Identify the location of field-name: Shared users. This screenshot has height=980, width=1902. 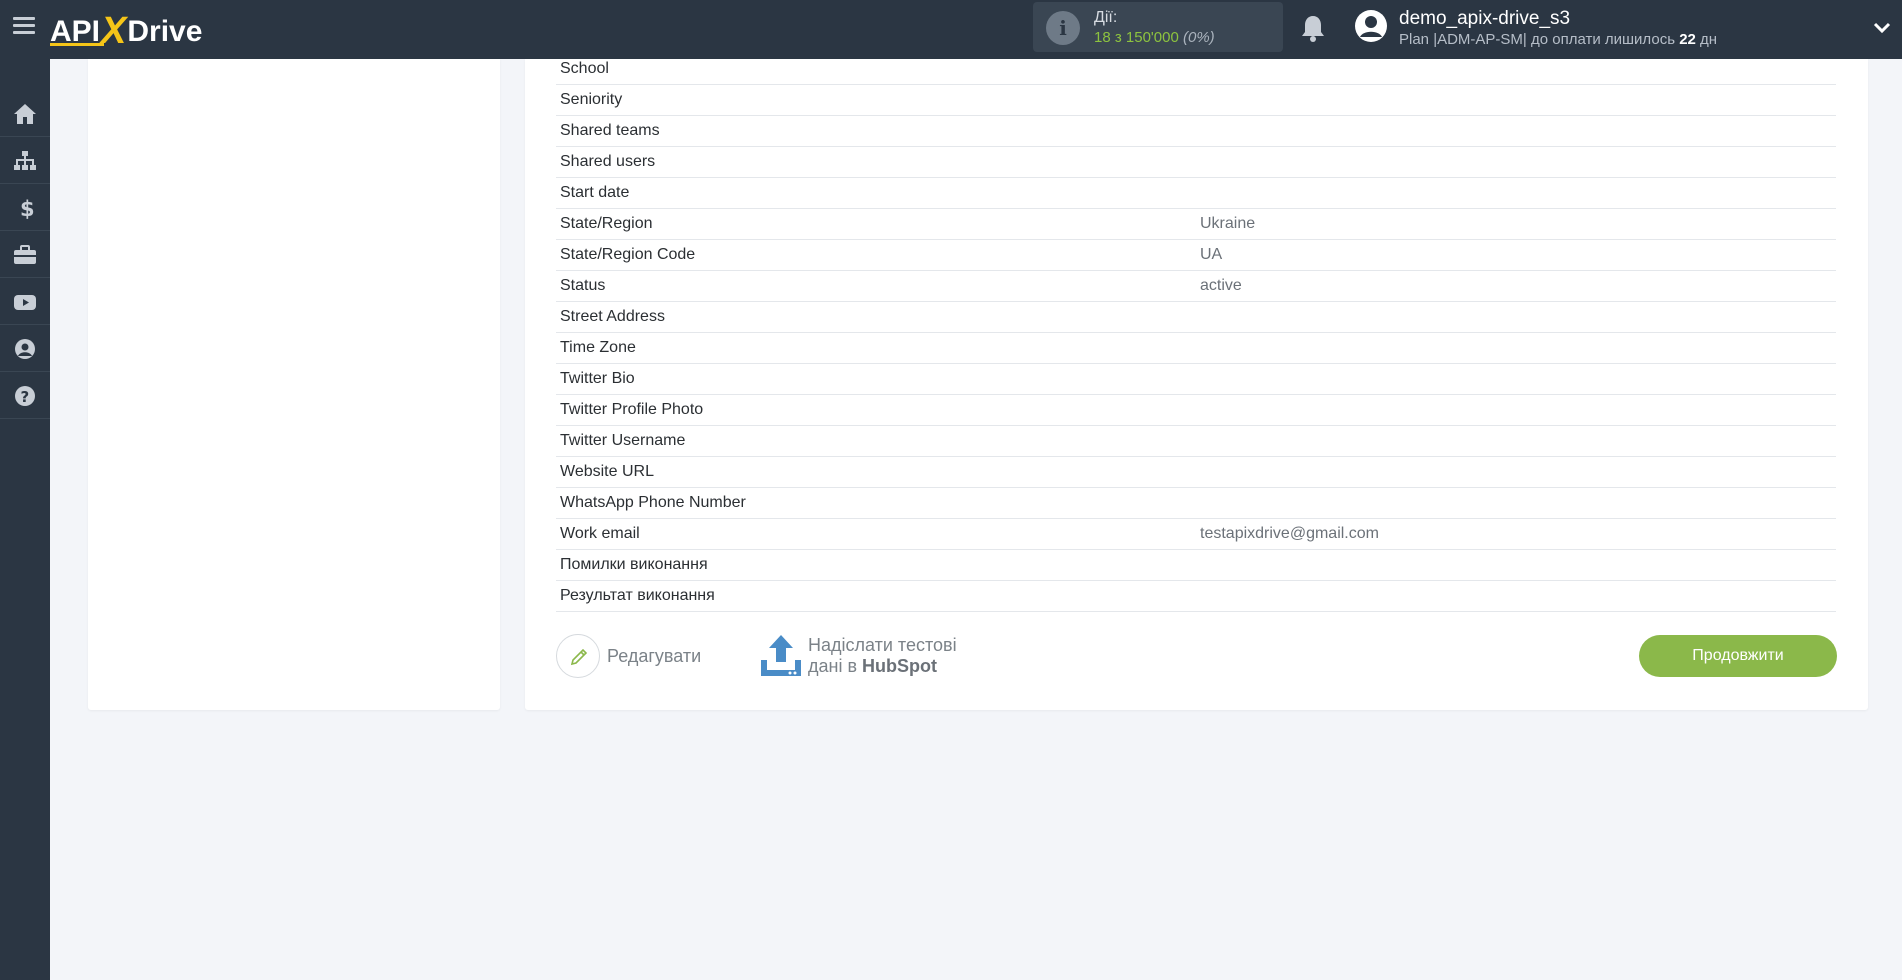
(608, 161).